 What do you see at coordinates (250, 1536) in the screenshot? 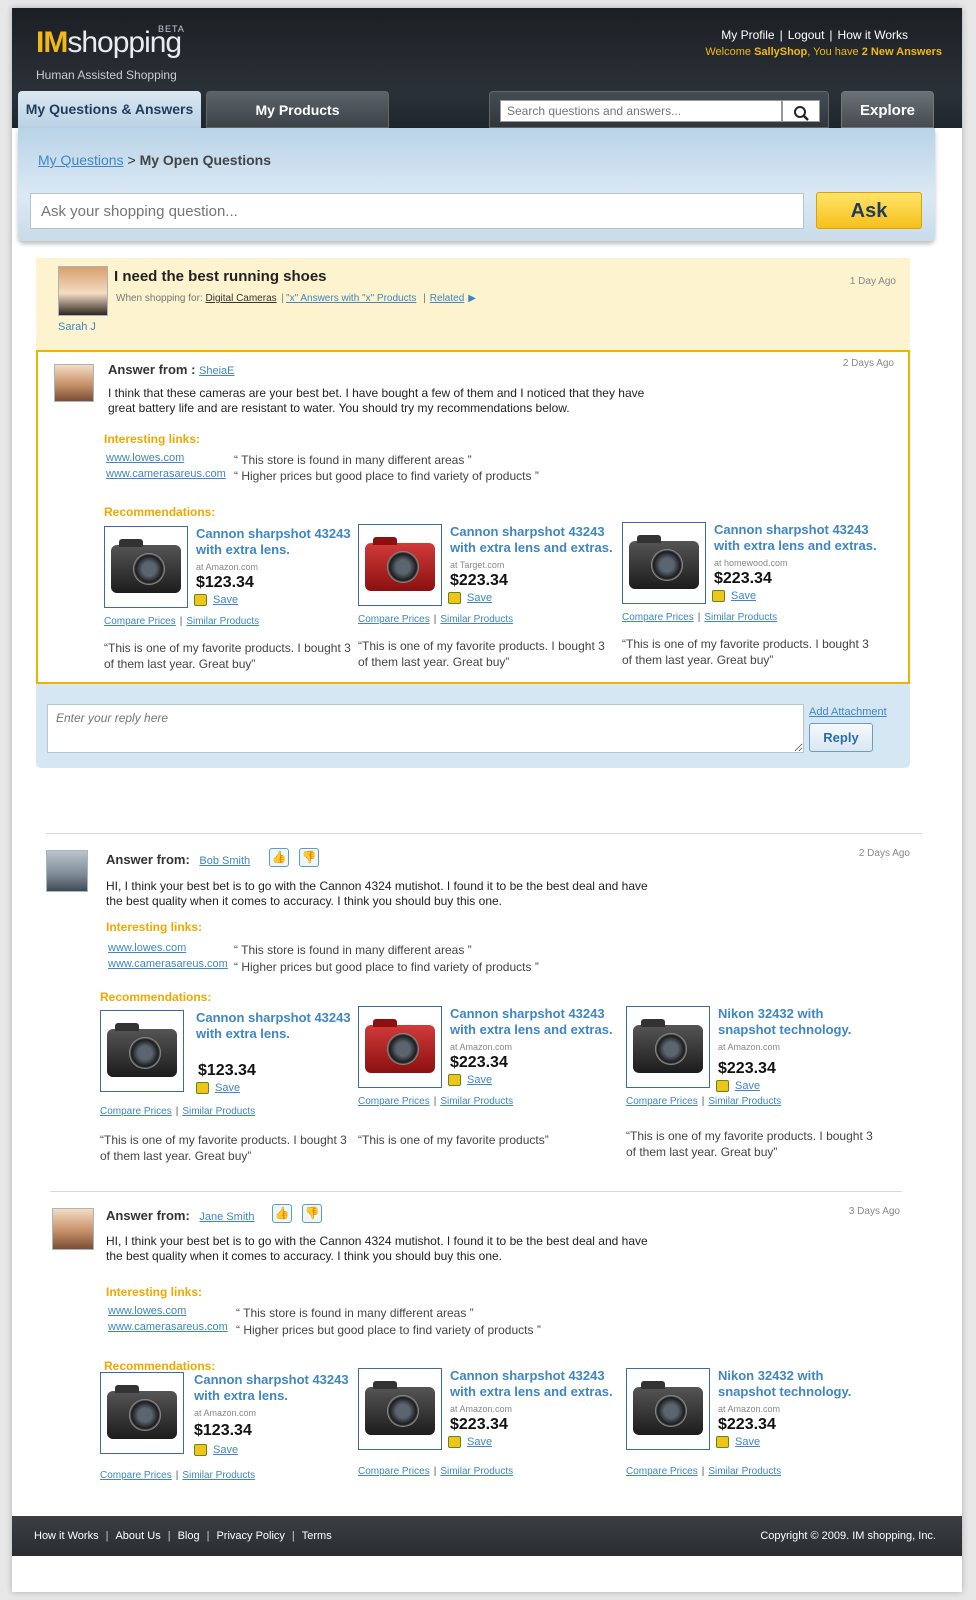
I see `footer-privacy: Privacy Policy` at bounding box center [250, 1536].